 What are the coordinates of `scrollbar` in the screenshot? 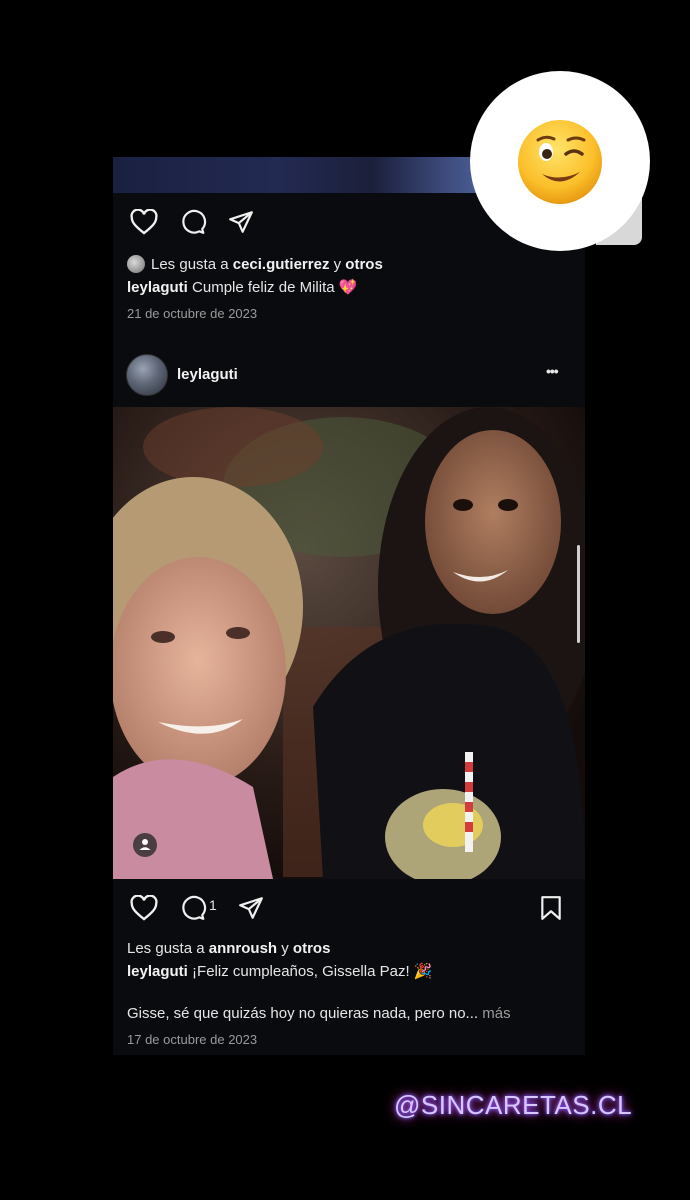 It's located at (578, 594).